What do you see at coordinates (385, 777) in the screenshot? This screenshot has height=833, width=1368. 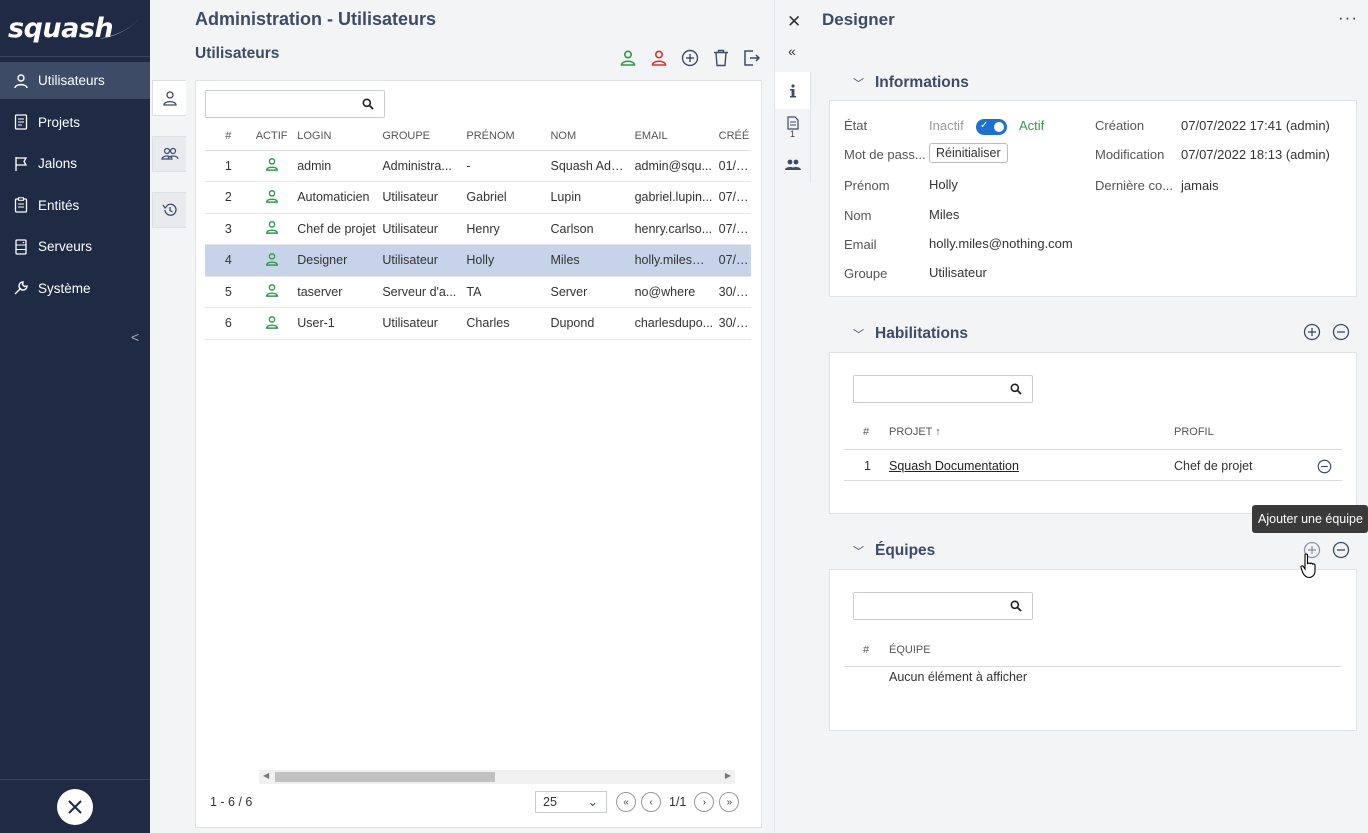 I see `scrollbar-thumb` at bounding box center [385, 777].